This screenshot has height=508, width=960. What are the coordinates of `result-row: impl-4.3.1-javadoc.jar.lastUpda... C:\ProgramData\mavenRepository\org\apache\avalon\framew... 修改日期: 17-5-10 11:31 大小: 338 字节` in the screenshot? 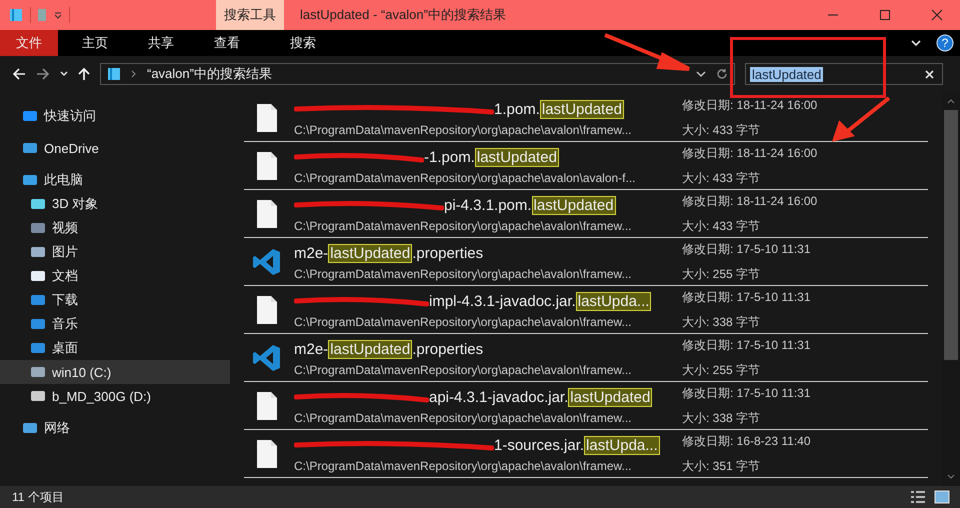 It's located at (586, 310).